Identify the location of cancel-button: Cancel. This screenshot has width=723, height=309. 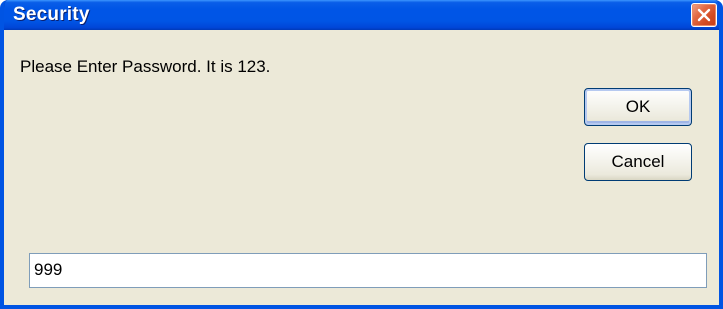
(638, 162).